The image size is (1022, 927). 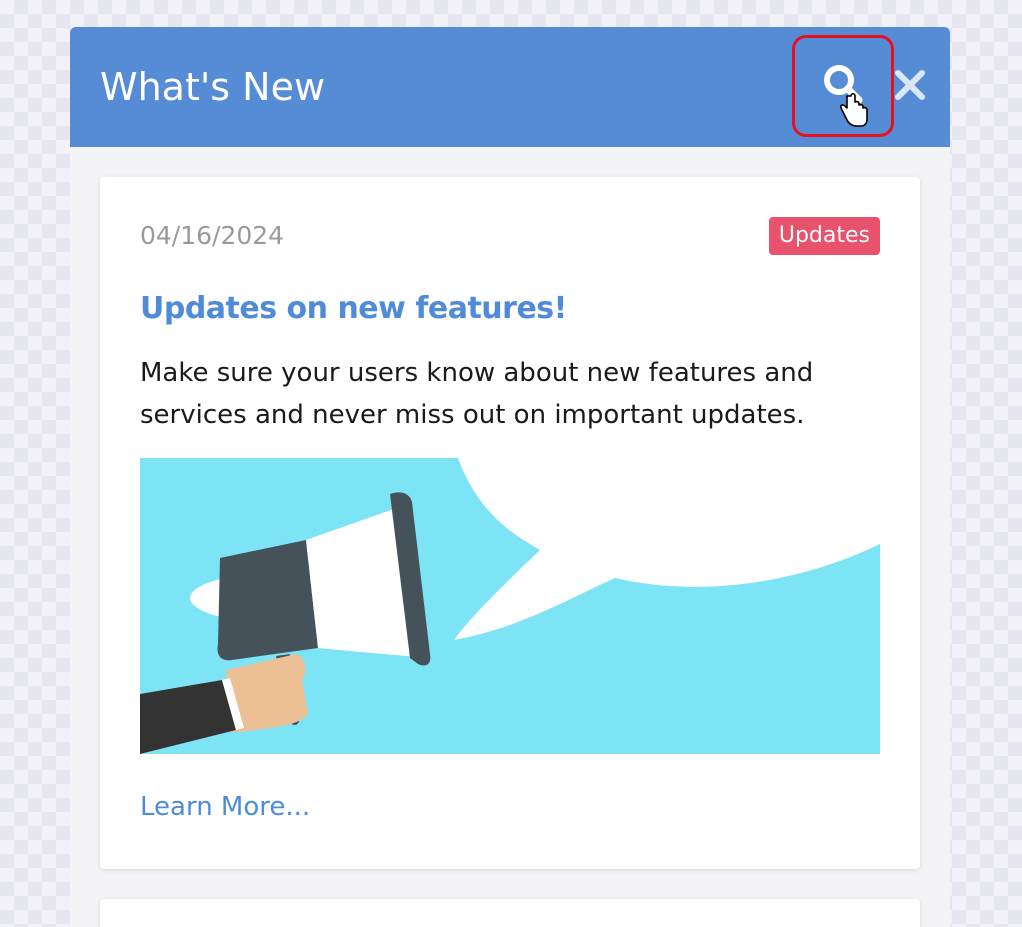 I want to click on panel-title: What's New, so click(x=213, y=87).